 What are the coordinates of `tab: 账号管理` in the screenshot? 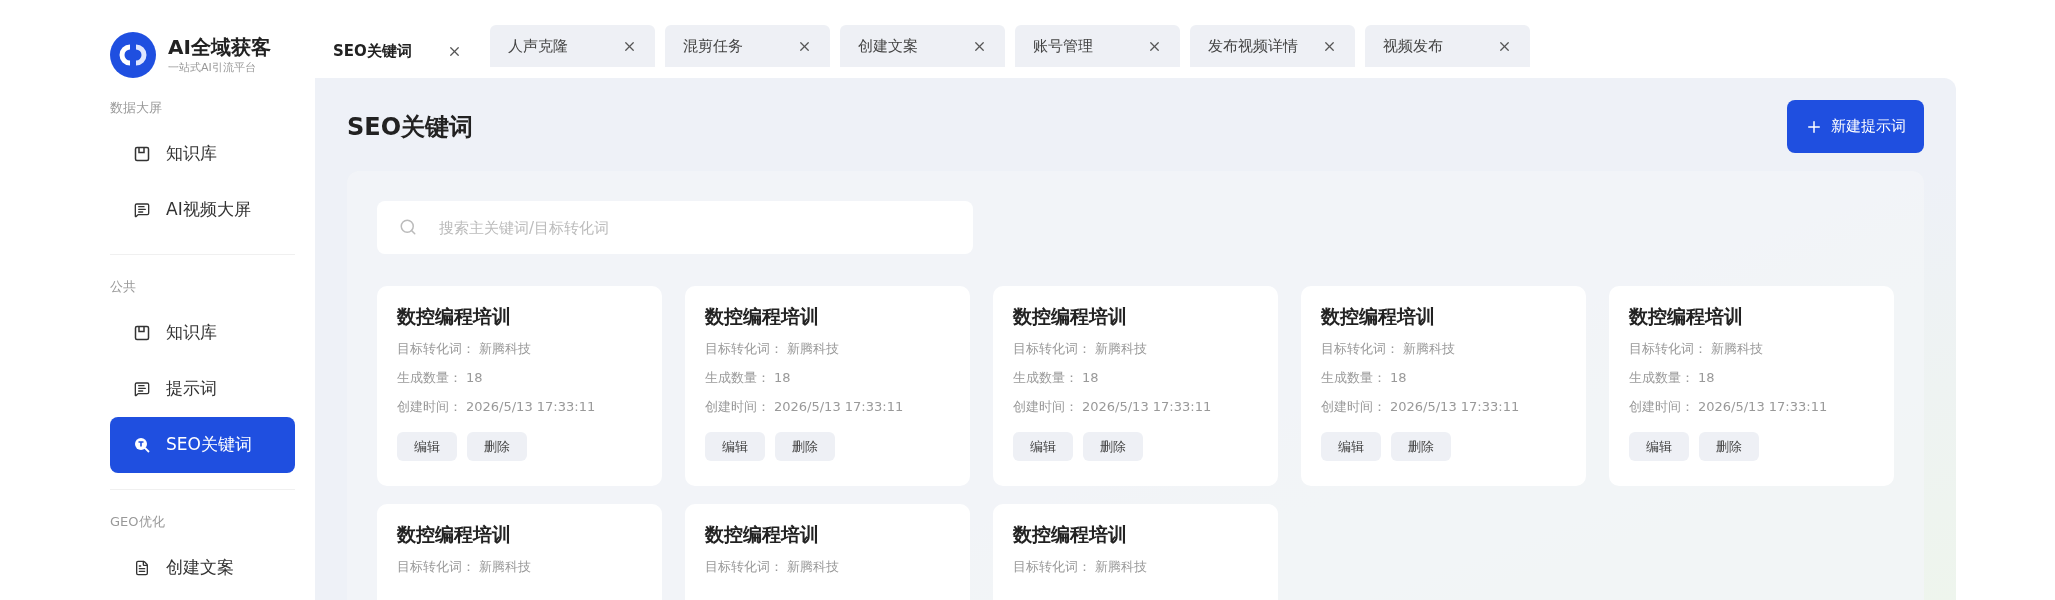 It's located at (1097, 46).